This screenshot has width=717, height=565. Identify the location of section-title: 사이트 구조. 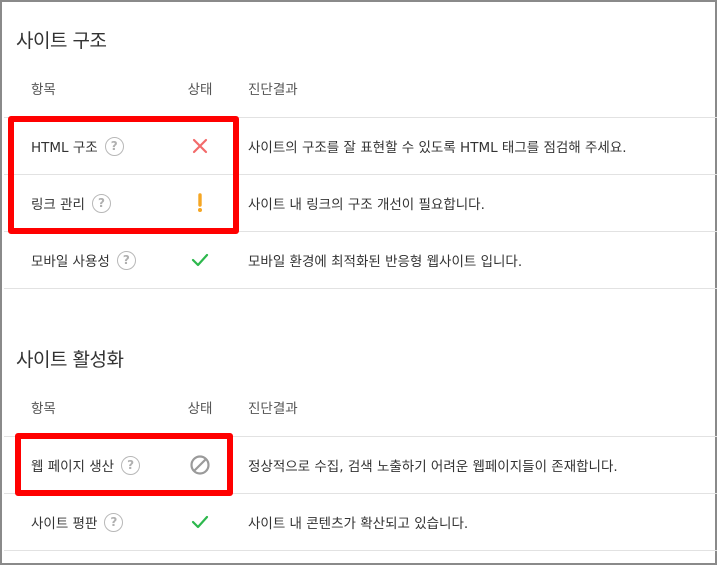
(61, 41).